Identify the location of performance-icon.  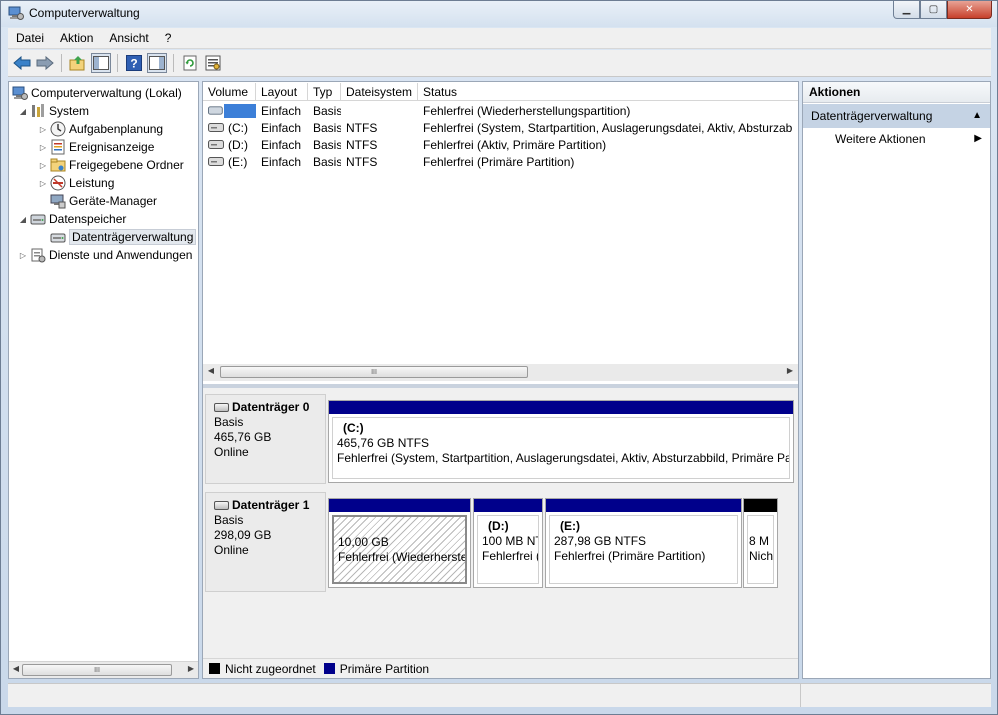
(57, 183).